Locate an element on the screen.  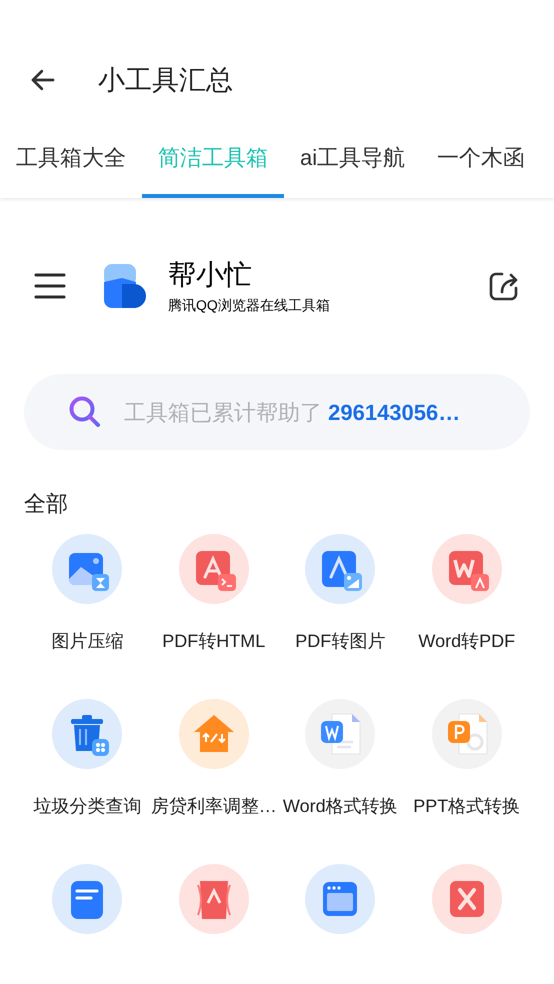
tool-label: Word转PDF is located at coordinates (467, 641).